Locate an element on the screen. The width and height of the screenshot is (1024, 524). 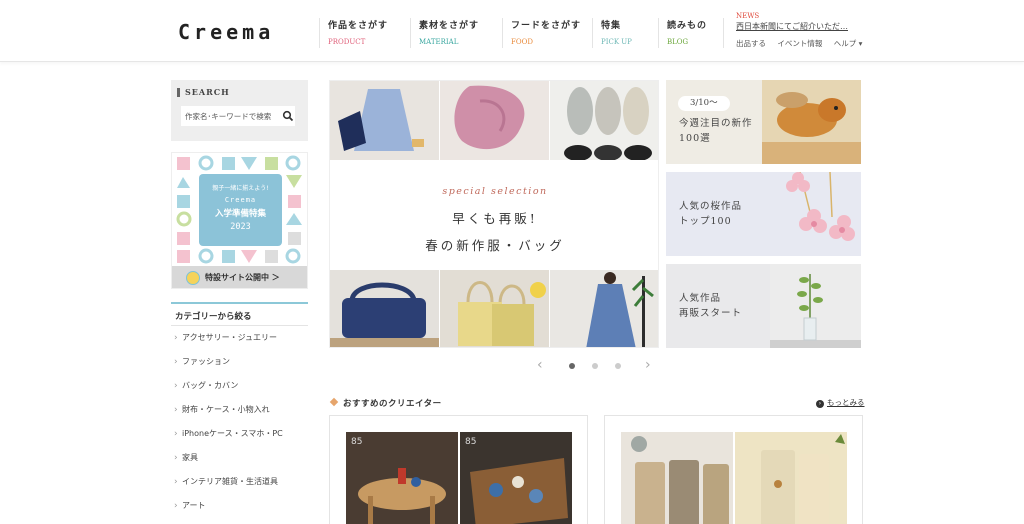
carousel-dot-active is located at coordinates (572, 366).